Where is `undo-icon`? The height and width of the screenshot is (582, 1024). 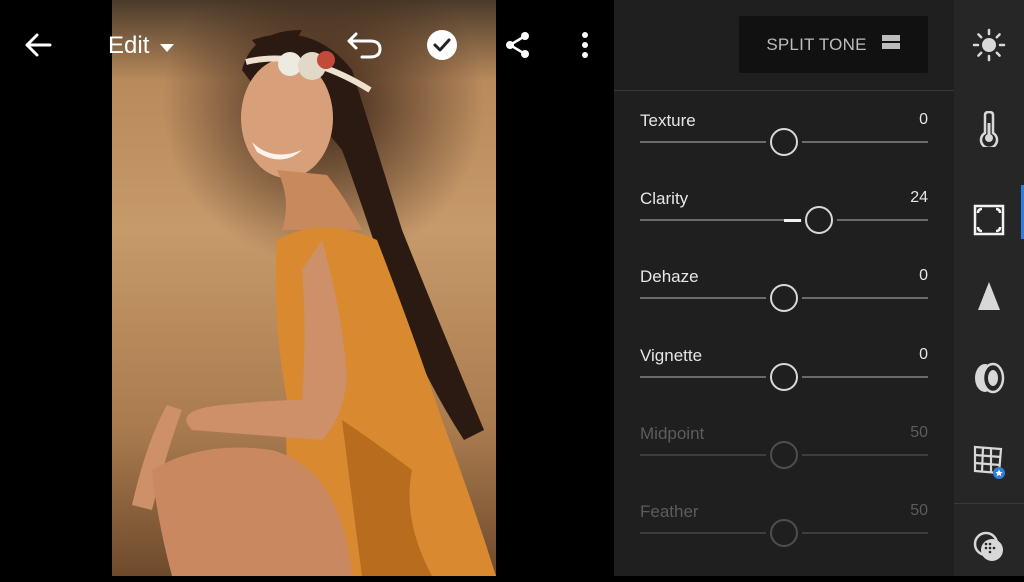
undo-icon is located at coordinates (365, 45).